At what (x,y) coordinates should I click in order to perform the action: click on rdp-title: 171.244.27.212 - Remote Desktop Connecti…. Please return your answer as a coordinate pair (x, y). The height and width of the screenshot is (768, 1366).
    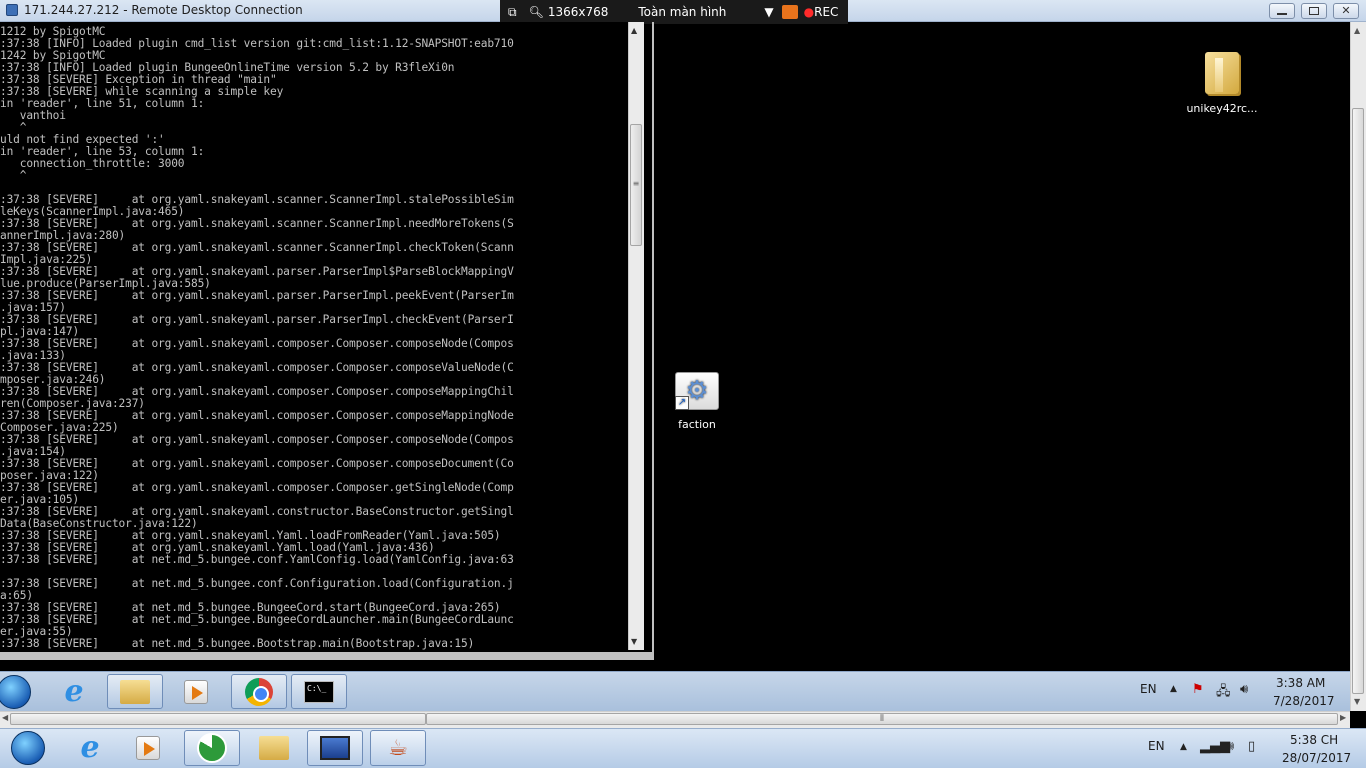
    Looking at the image, I should click on (154, 10).